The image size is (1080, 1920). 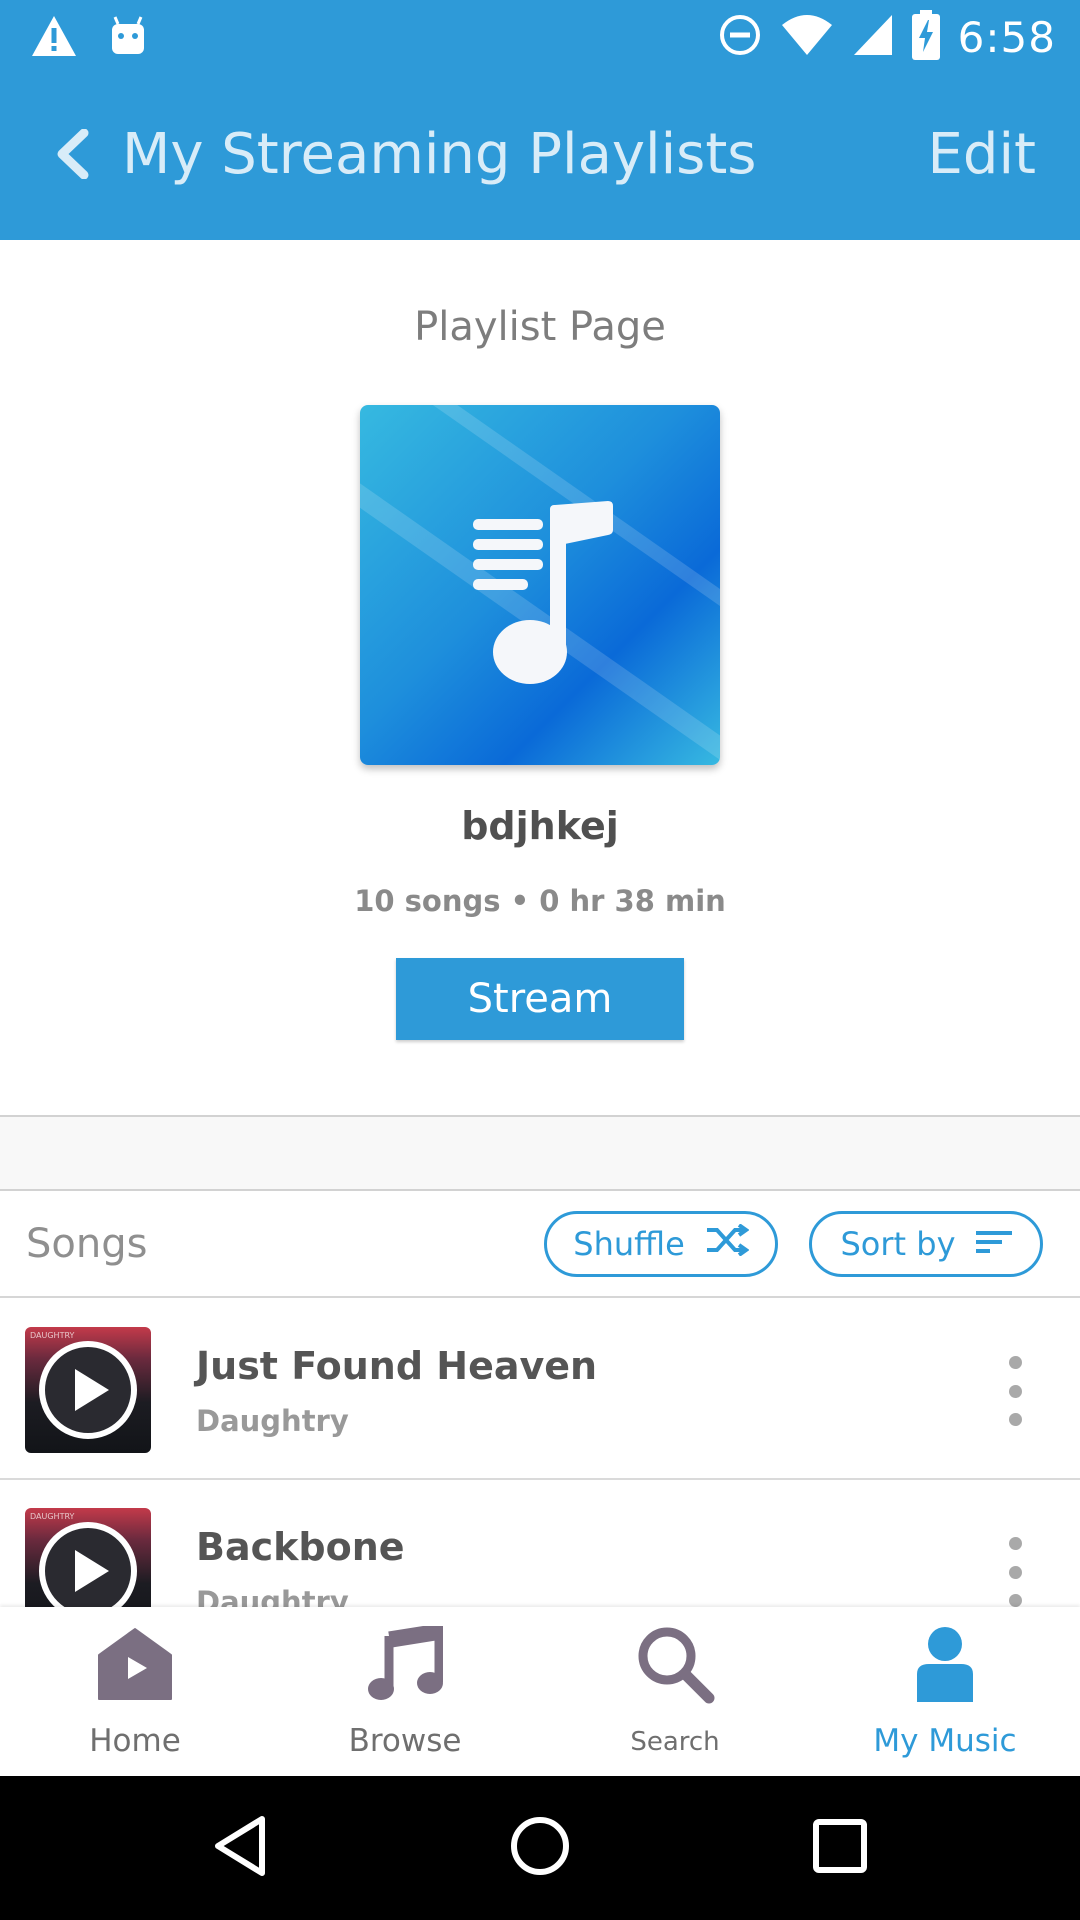 I want to click on playlist-name: bdjhkej, so click(x=540, y=826).